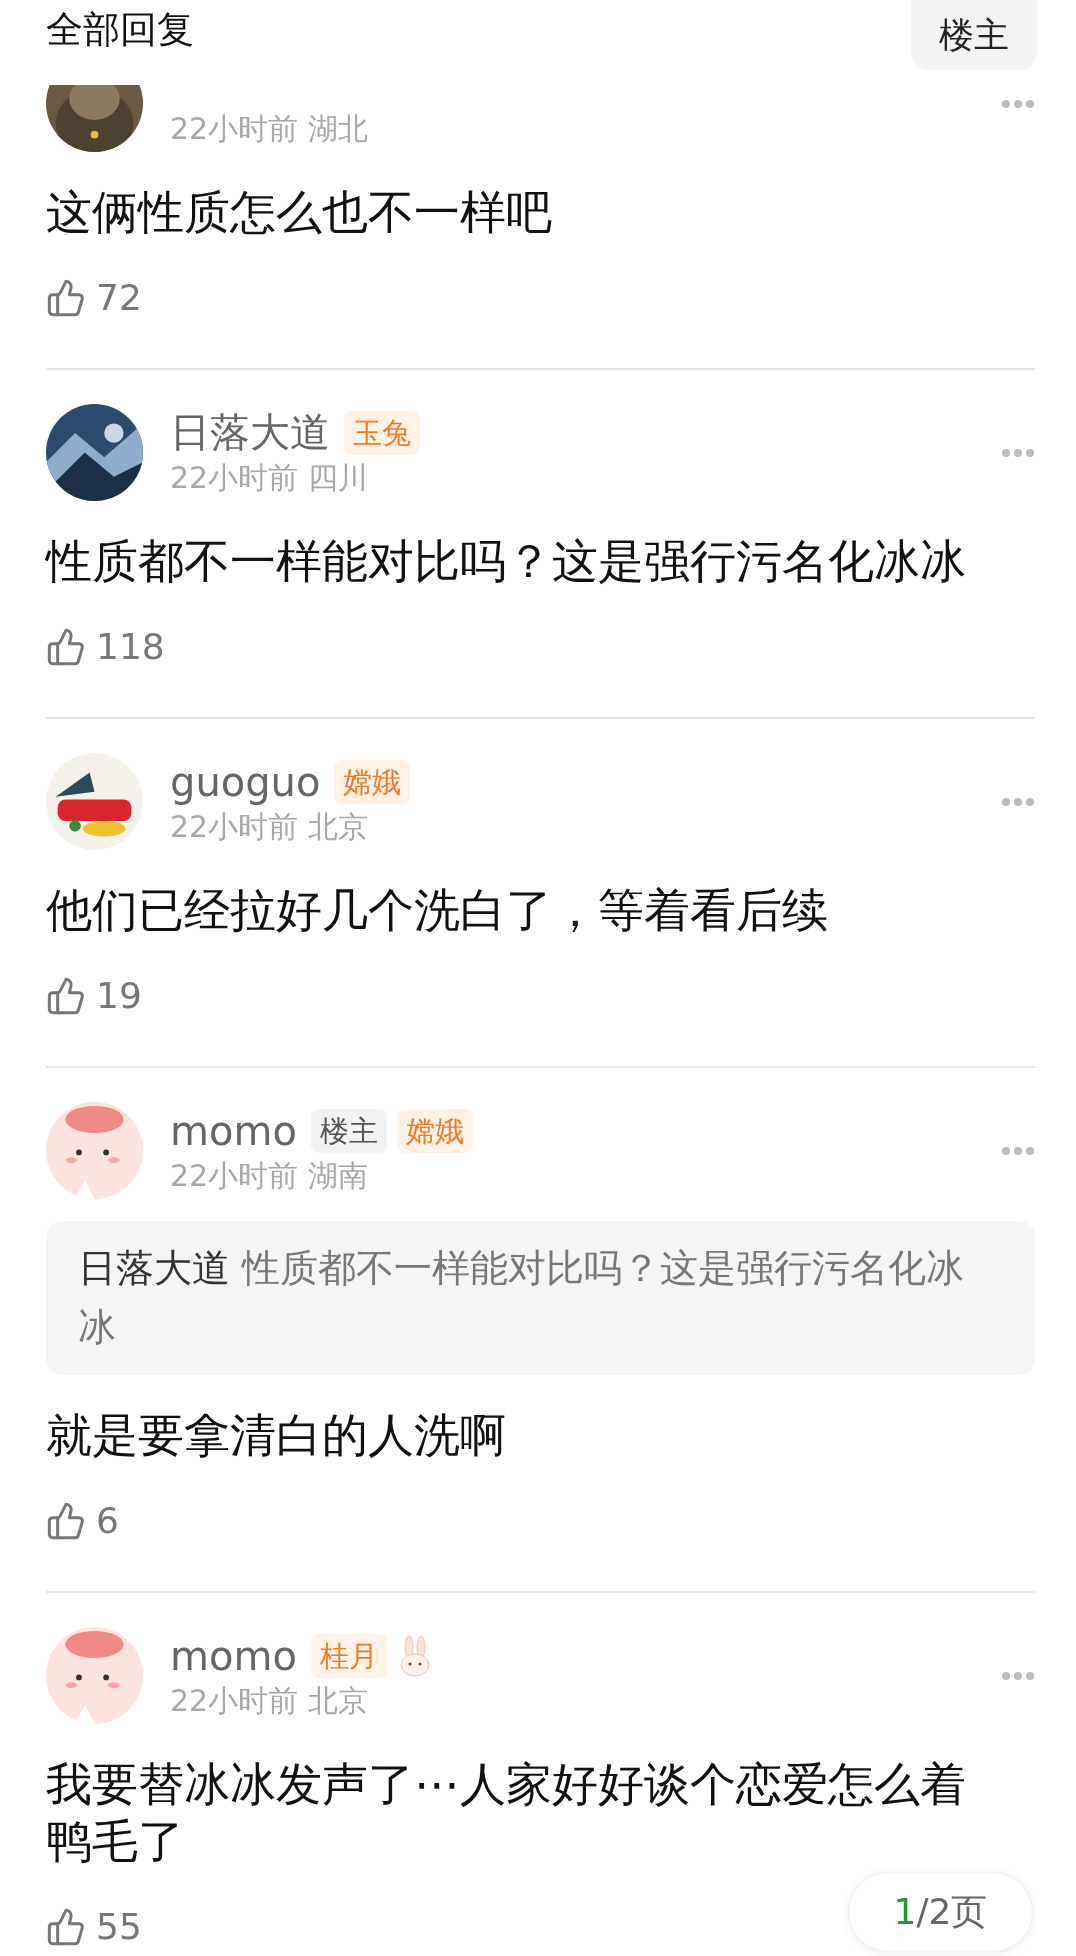  I want to click on comment-text: 他们已经拉好几个洗白了，等着看后续, so click(437, 910).